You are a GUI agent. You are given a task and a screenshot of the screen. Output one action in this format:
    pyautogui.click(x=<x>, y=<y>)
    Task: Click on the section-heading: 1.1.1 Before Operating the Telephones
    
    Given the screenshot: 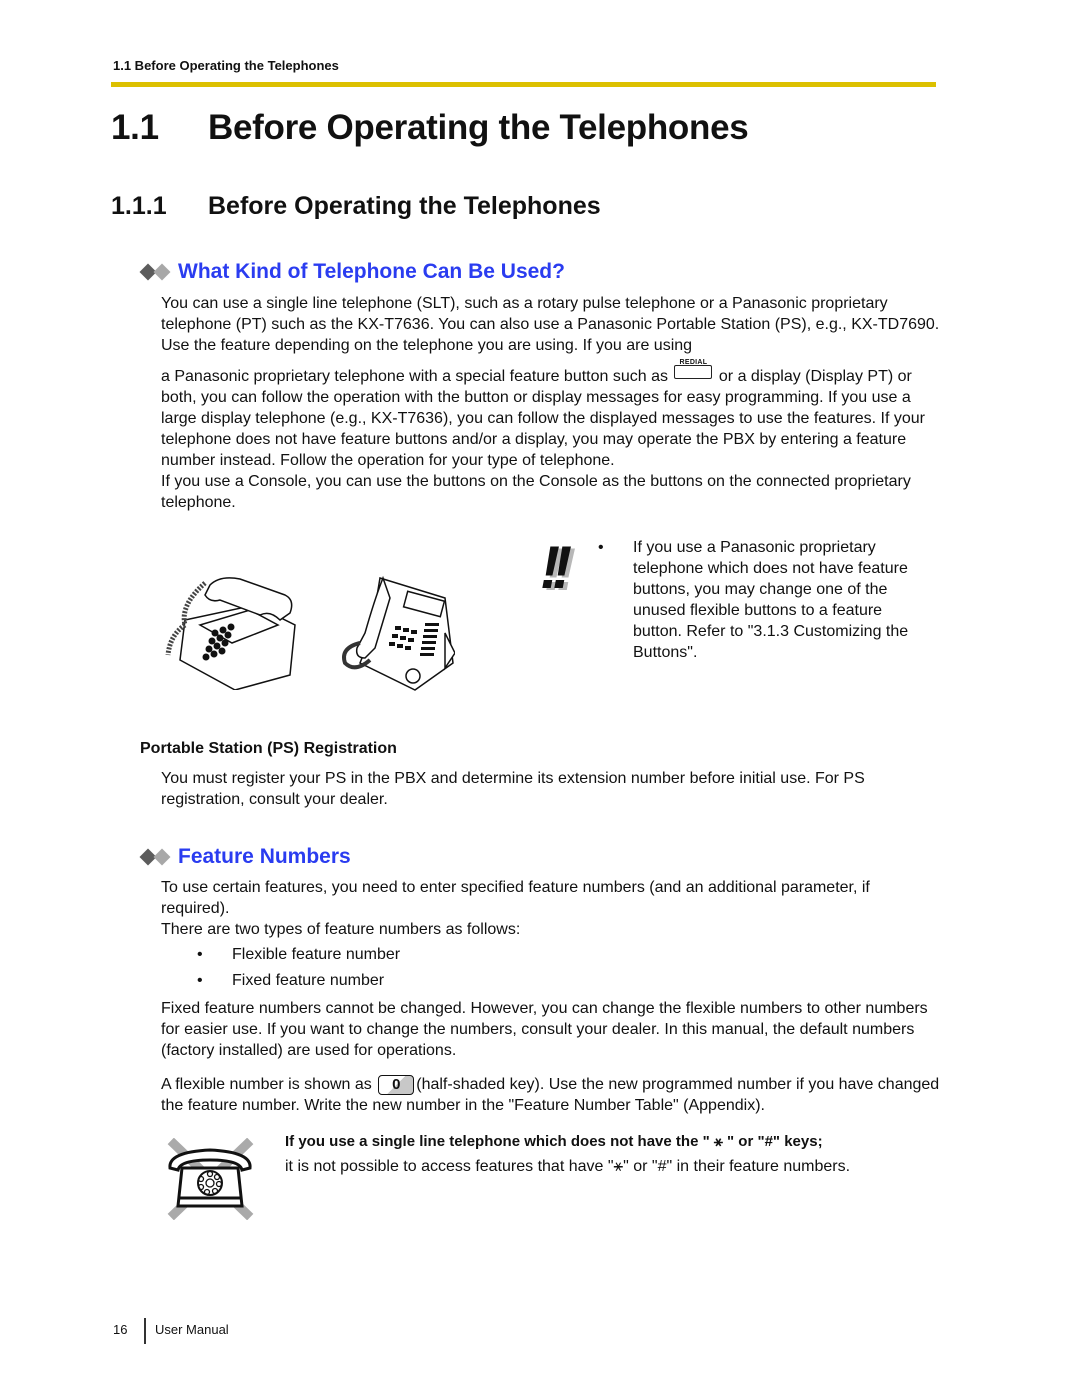 What is the action you would take?
    pyautogui.click(x=356, y=206)
    